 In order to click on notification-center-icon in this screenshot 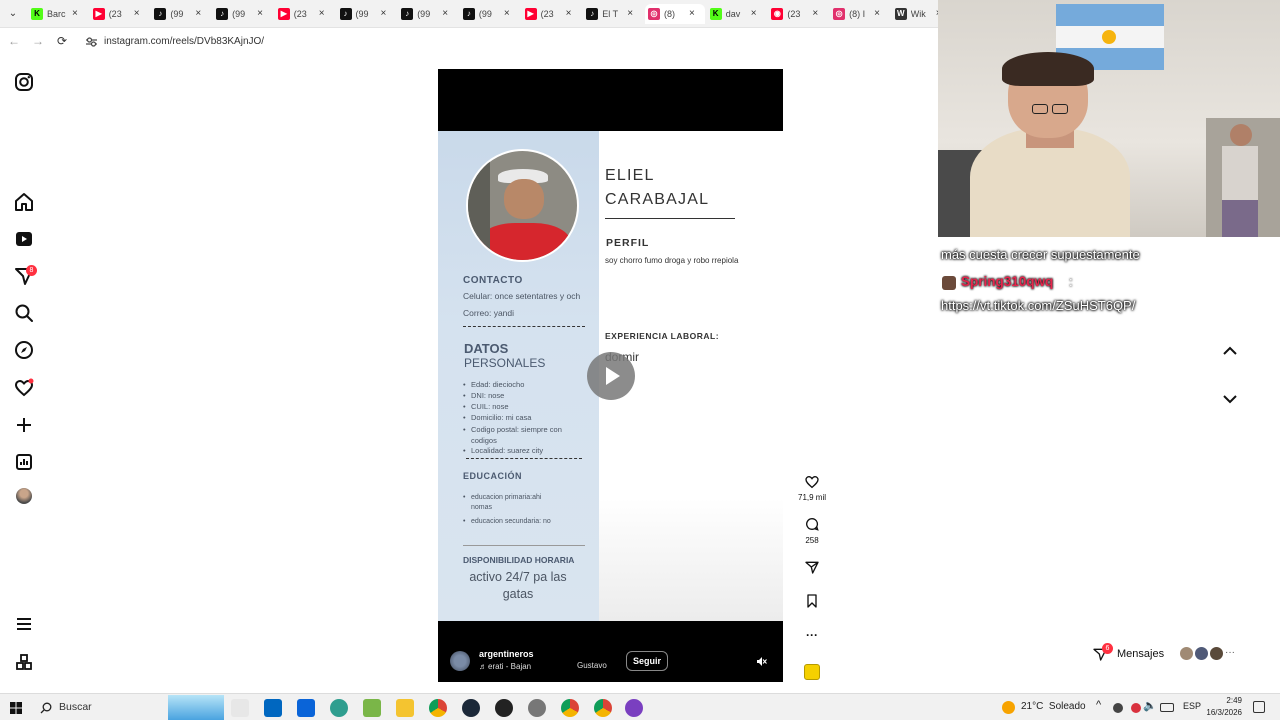, I will do `click(1259, 707)`.